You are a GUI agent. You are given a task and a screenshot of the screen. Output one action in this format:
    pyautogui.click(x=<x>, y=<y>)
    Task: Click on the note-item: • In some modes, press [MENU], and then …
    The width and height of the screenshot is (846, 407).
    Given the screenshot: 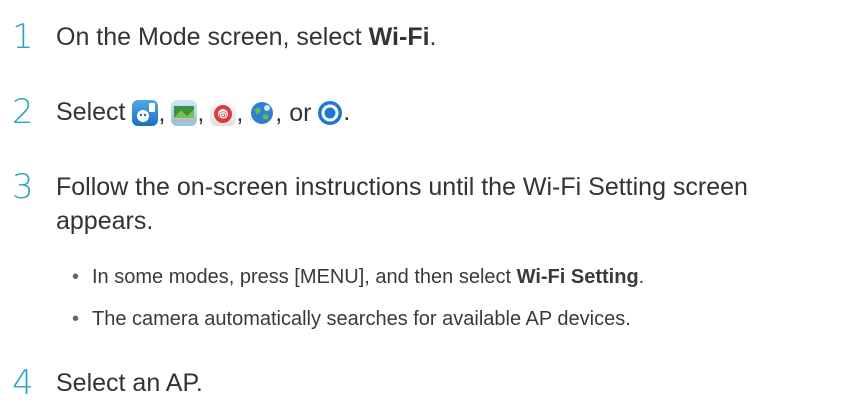 What is the action you would take?
    pyautogui.click(x=358, y=277)
    